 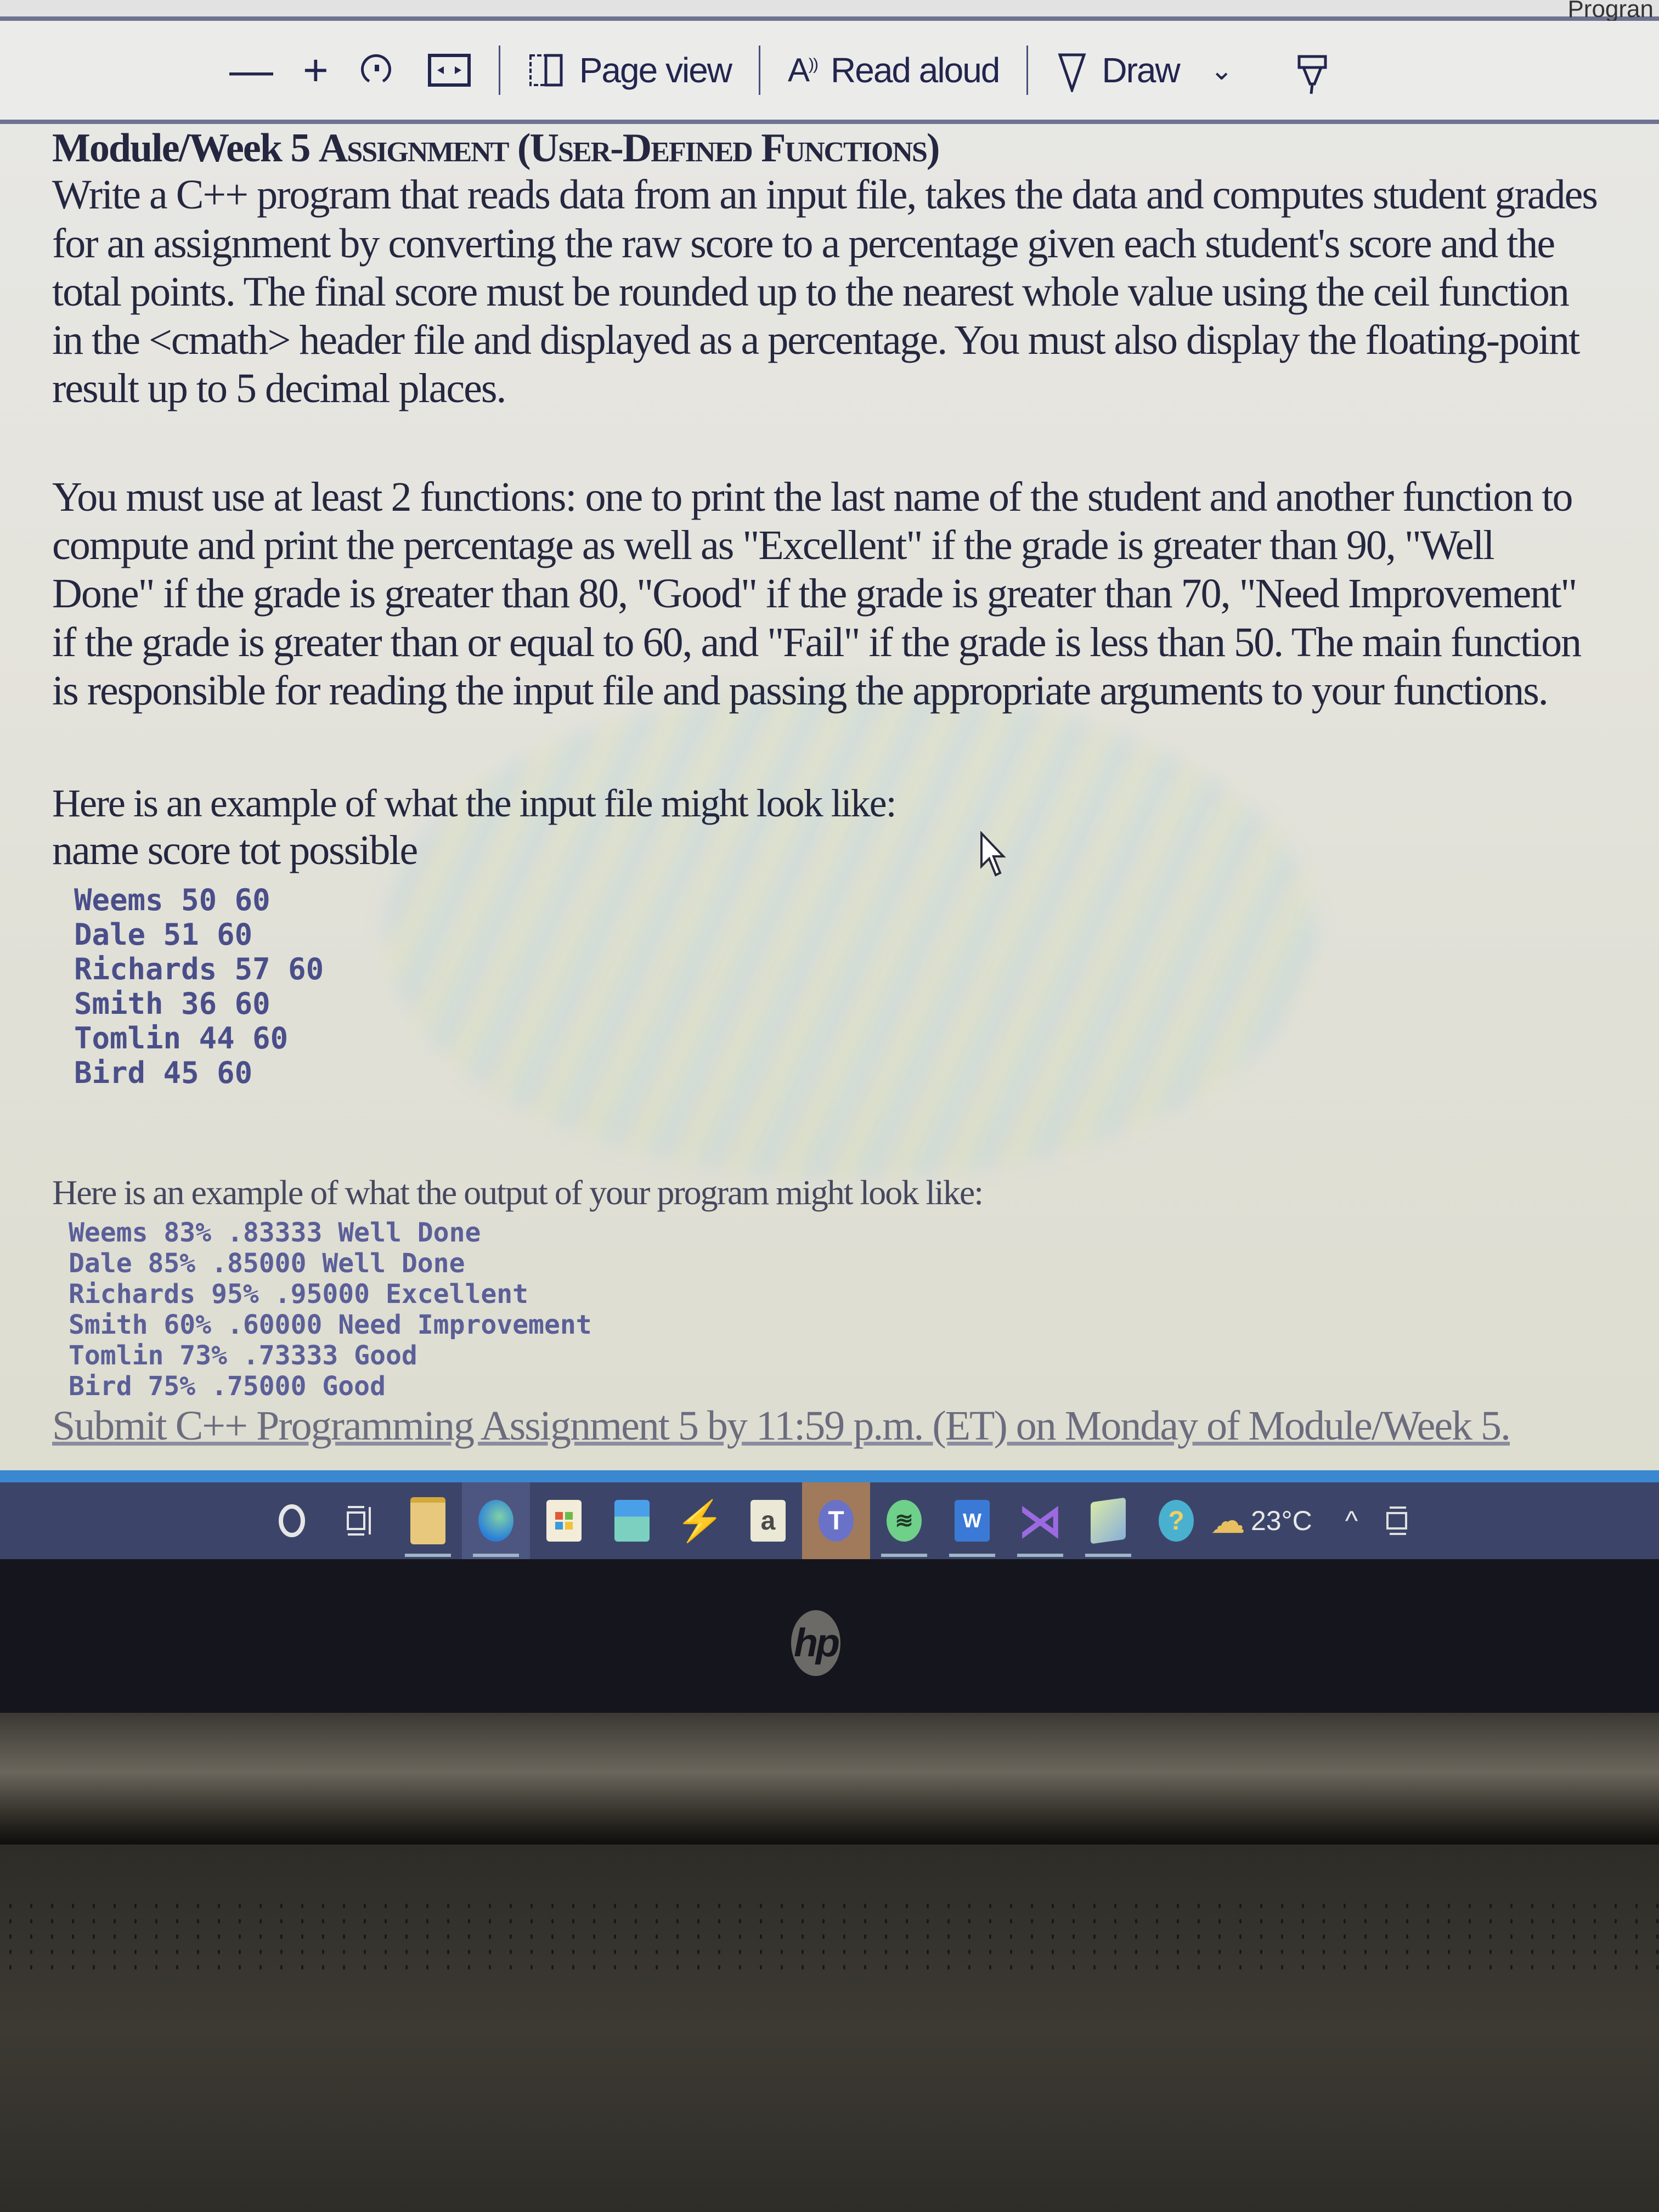 I want to click on output-row: Richards 95% .95000 Excellent, so click(x=299, y=1294).